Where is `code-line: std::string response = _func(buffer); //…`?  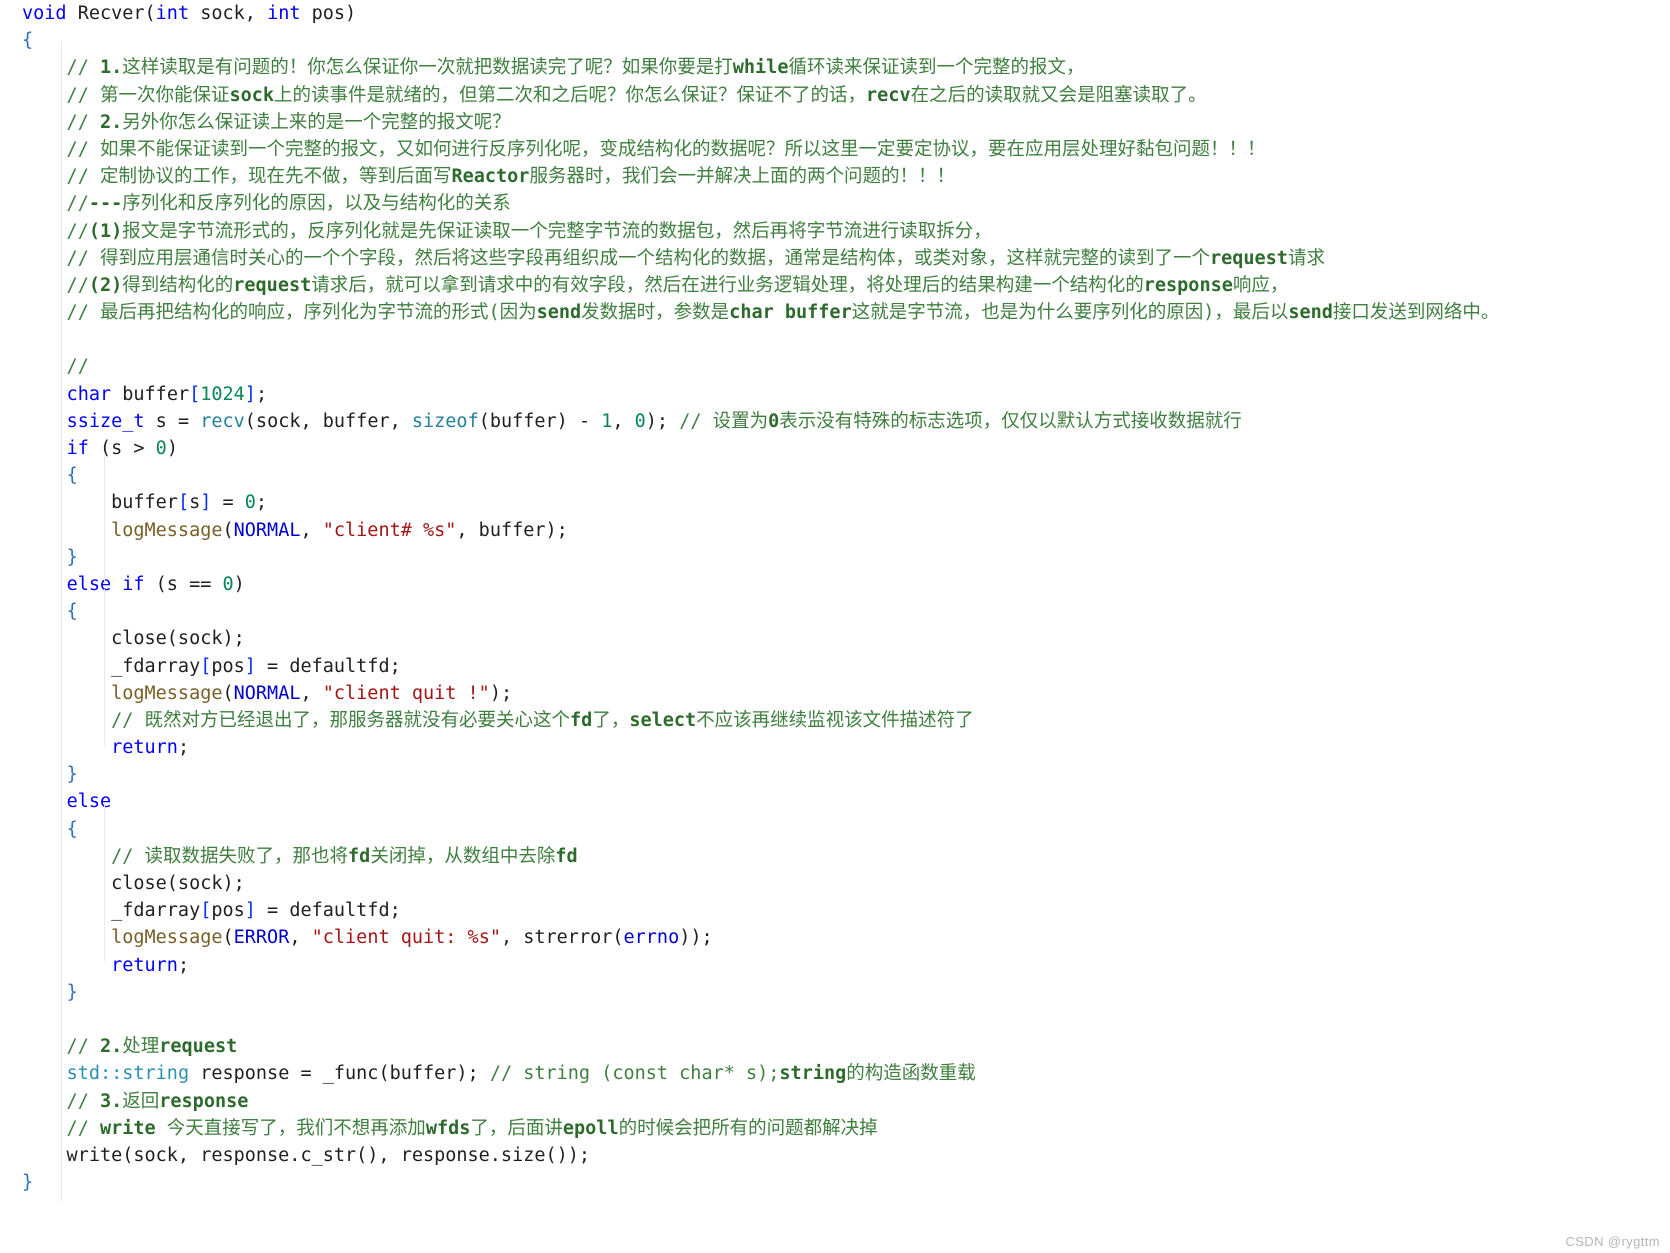
code-line: std::string response = _func(buffer); //… is located at coordinates (835, 1073).